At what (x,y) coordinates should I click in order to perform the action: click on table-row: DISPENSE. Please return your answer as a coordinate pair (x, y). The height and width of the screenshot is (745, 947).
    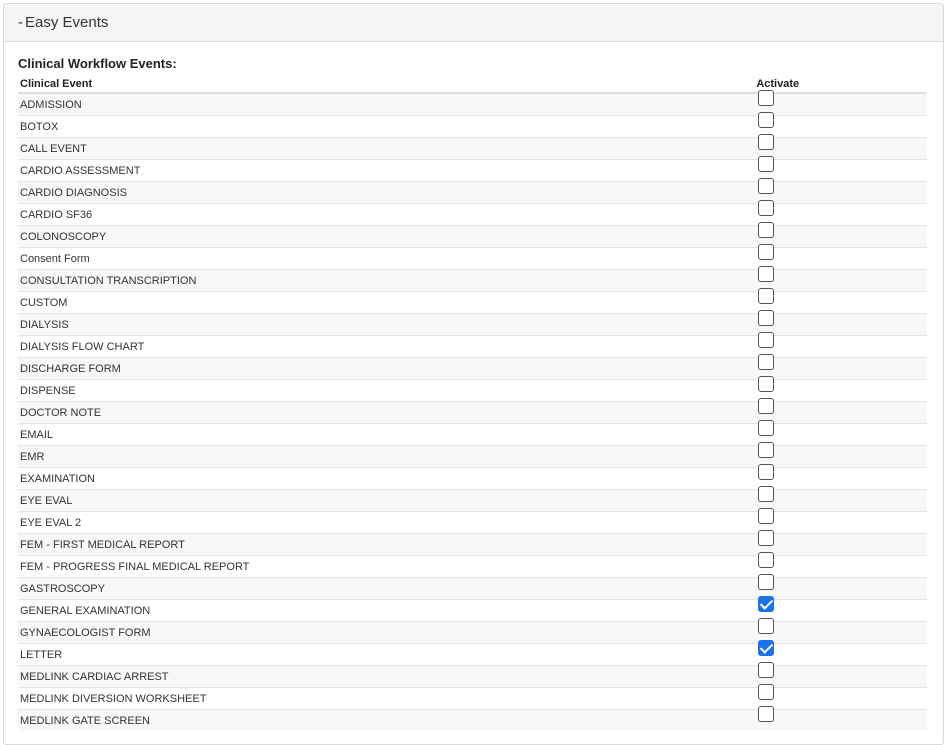
    Looking at the image, I should click on (472, 389).